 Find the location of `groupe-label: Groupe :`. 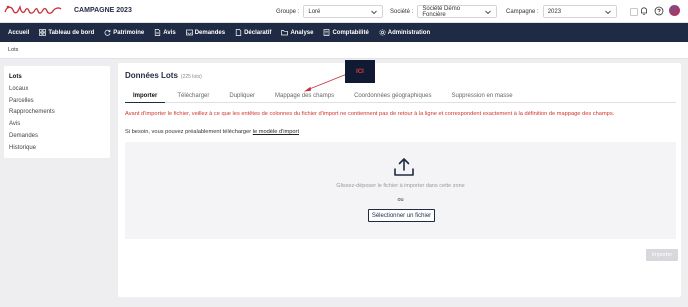

groupe-label: Groupe : is located at coordinates (288, 11).